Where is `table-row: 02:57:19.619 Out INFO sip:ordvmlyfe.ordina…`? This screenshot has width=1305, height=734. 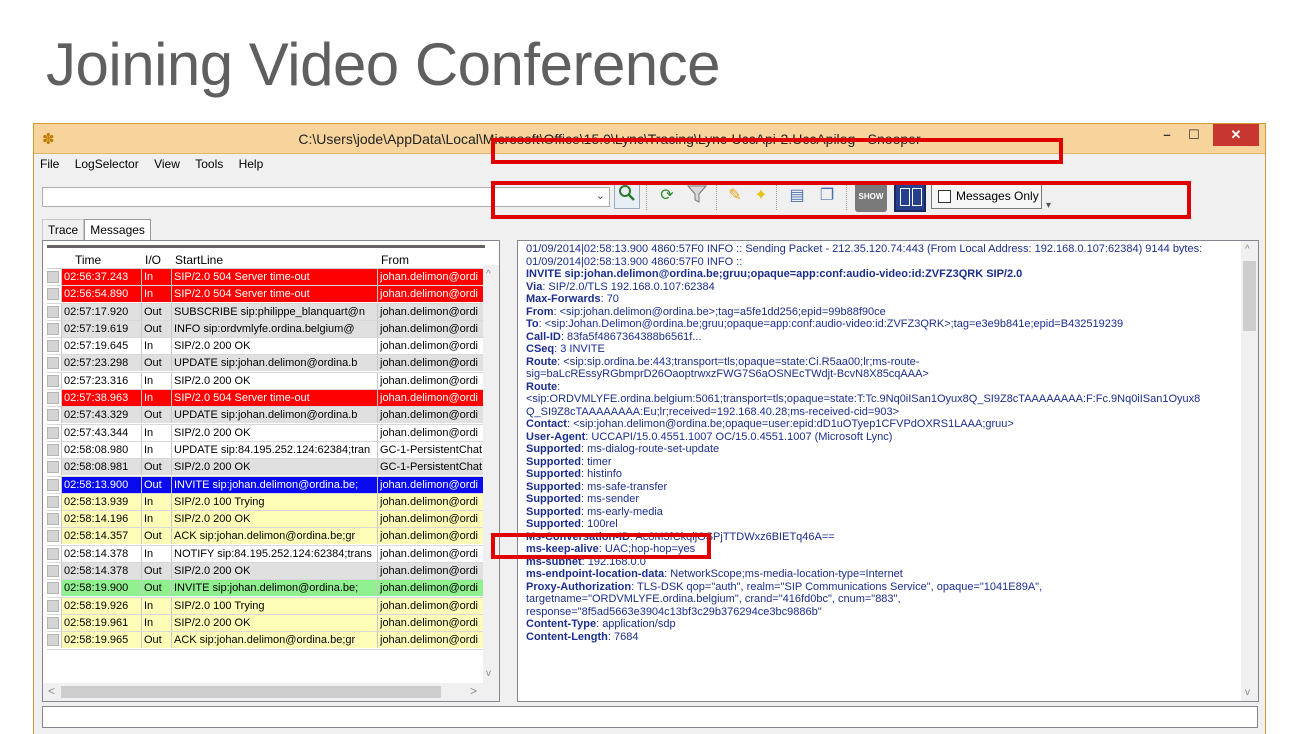 table-row: 02:57:19.619 Out INFO sip:ordvmlyfe.ordina… is located at coordinates (268, 329).